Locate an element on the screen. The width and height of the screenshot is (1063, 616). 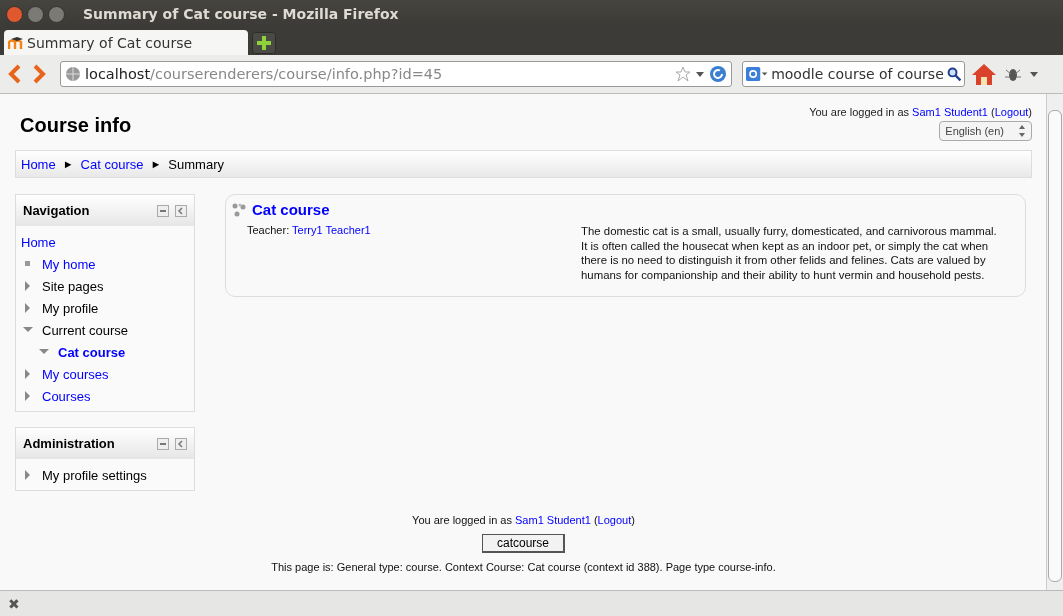
new-tab-icon is located at coordinates (264, 43).